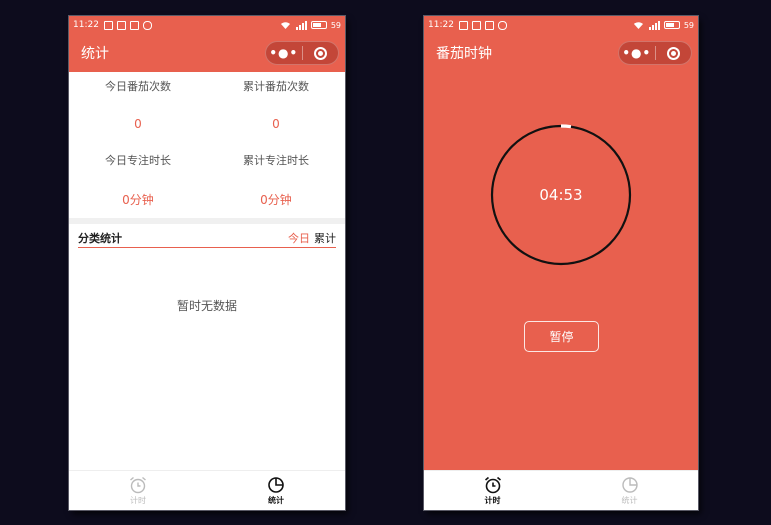  I want to click on timer-countdown: 04:53, so click(561, 195).